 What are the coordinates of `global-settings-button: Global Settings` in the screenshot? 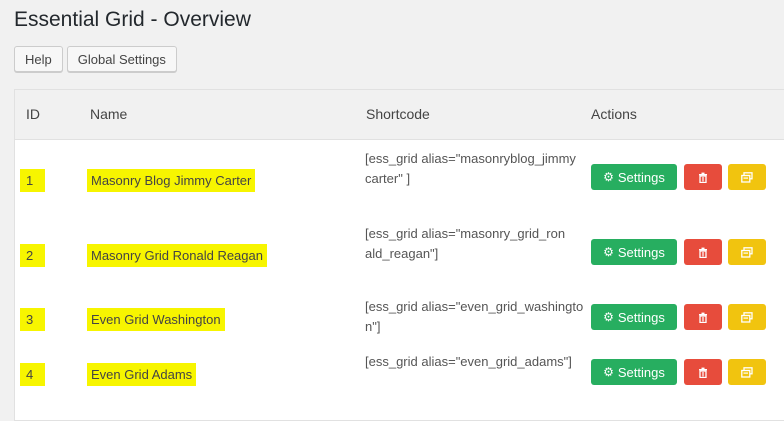 It's located at (121, 59).